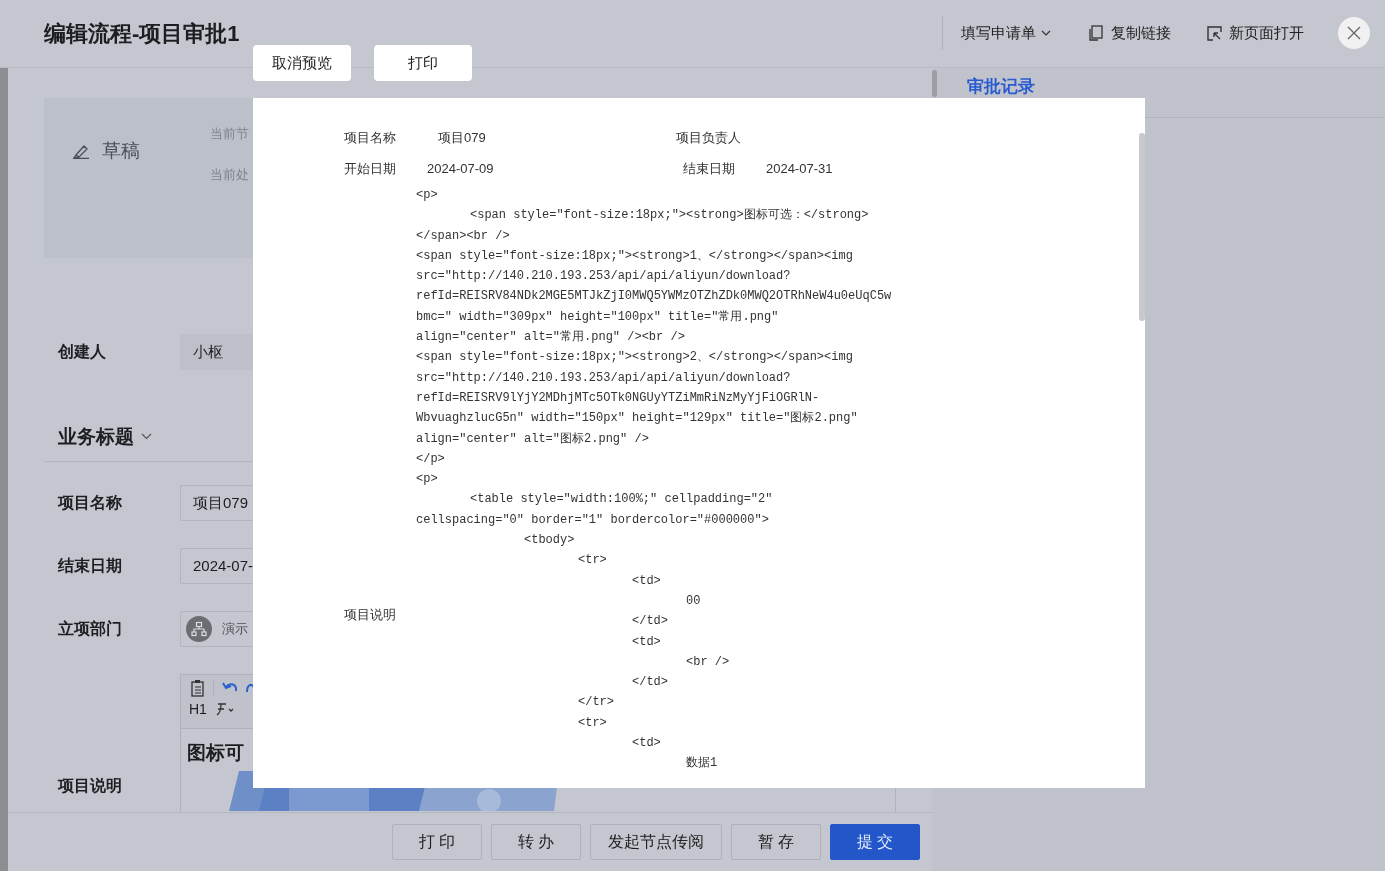 The height and width of the screenshot is (871, 1385). What do you see at coordinates (1096, 33) in the screenshot?
I see `copy-icon` at bounding box center [1096, 33].